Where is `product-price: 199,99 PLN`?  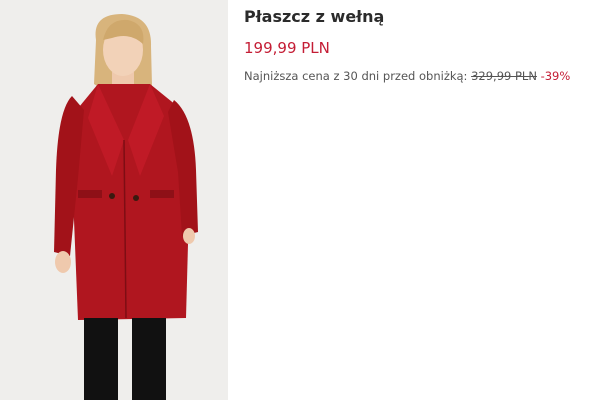 product-price: 199,99 PLN is located at coordinates (287, 48).